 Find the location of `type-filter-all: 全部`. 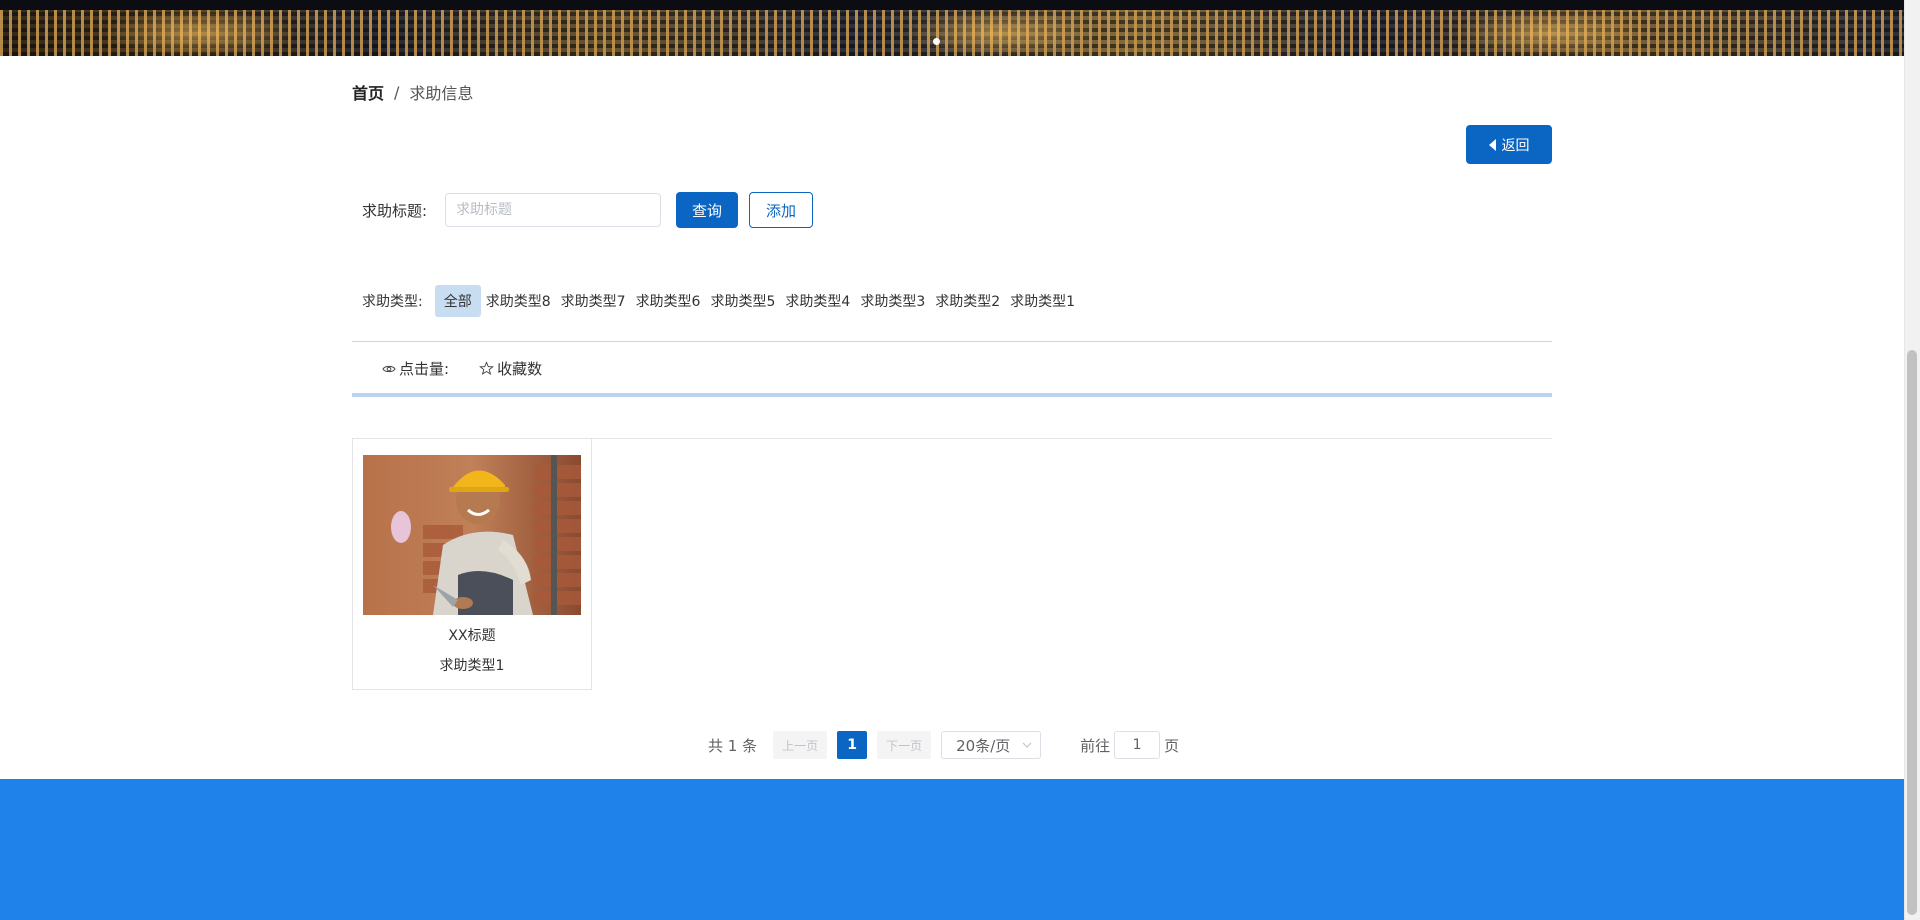

type-filter-all: 全部 is located at coordinates (457, 301).